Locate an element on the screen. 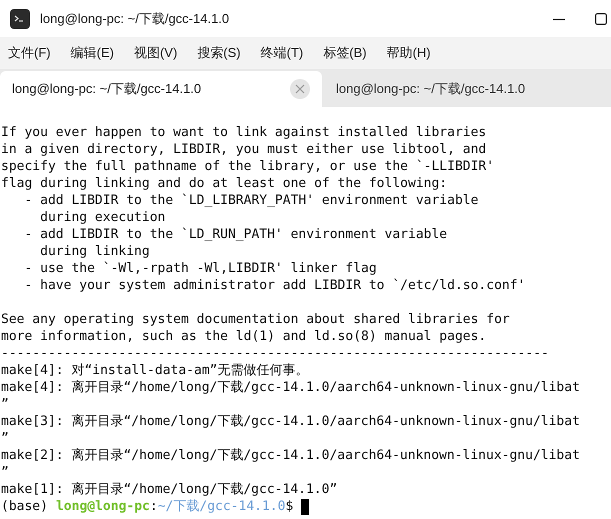  terminal-line: in a given directory, LIBDIR, you must either use libtool, and is located at coordinates (243, 149).